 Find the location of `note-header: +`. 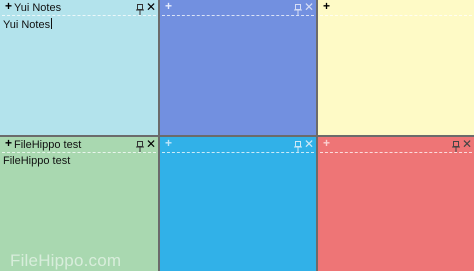

note-header: + is located at coordinates (396, 8).